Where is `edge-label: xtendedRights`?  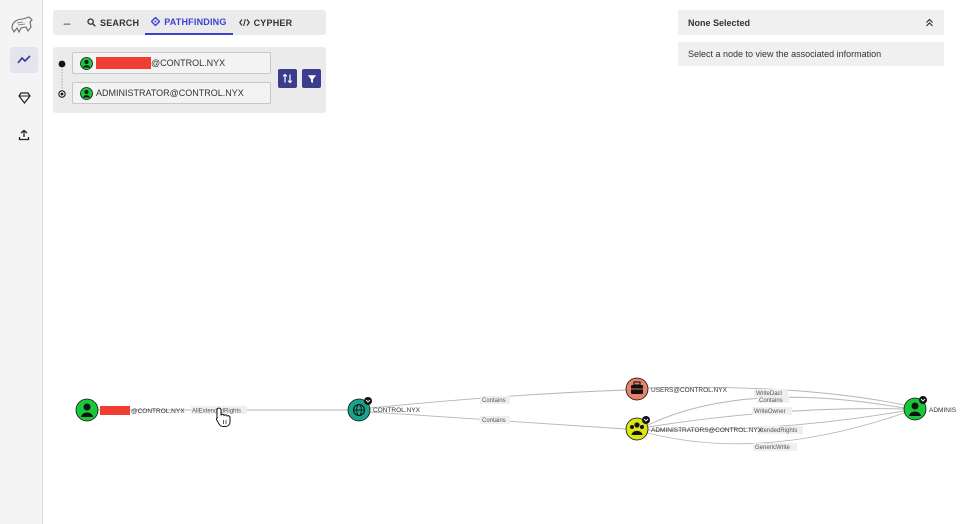
edge-label: xtendedRights is located at coordinates (778, 431).